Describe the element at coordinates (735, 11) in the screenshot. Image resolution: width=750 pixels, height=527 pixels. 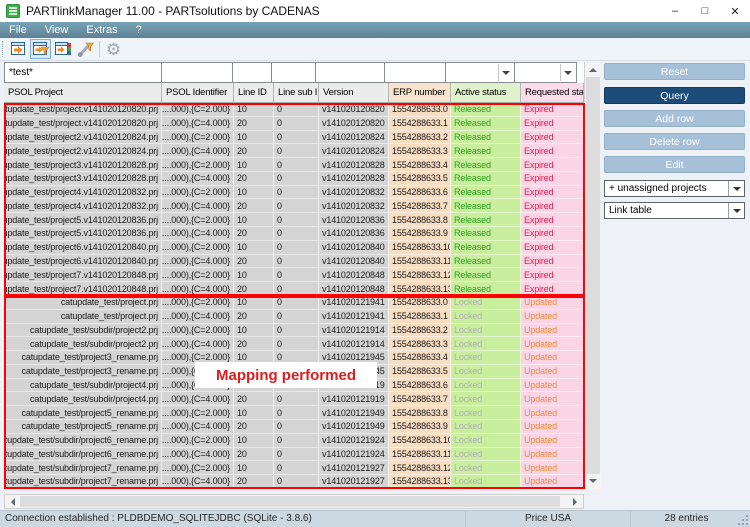
I see `close-button: ✕` at that location.